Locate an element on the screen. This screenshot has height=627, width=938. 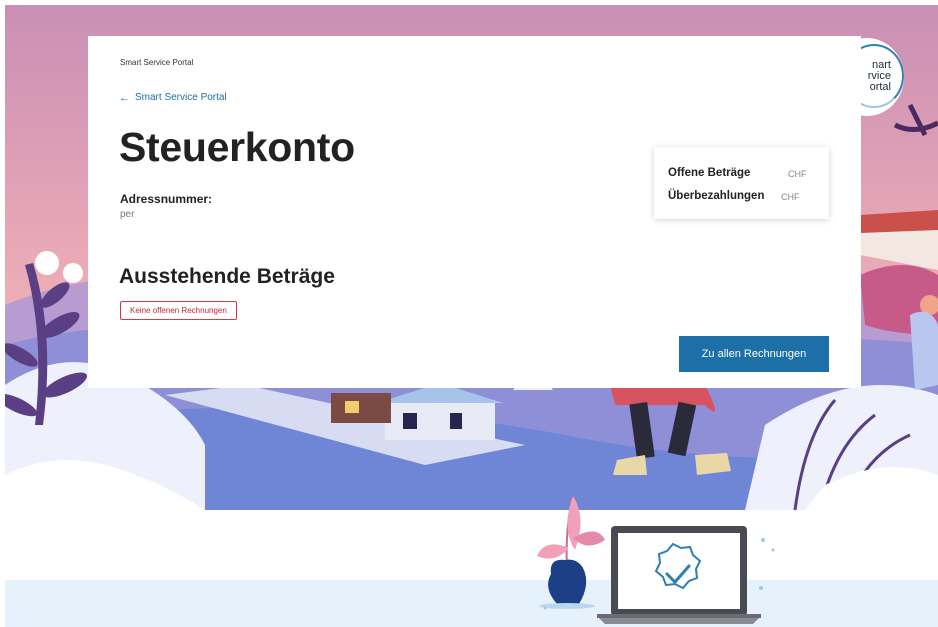
breadcrumb: Smart Service Portal is located at coordinates (157, 62).